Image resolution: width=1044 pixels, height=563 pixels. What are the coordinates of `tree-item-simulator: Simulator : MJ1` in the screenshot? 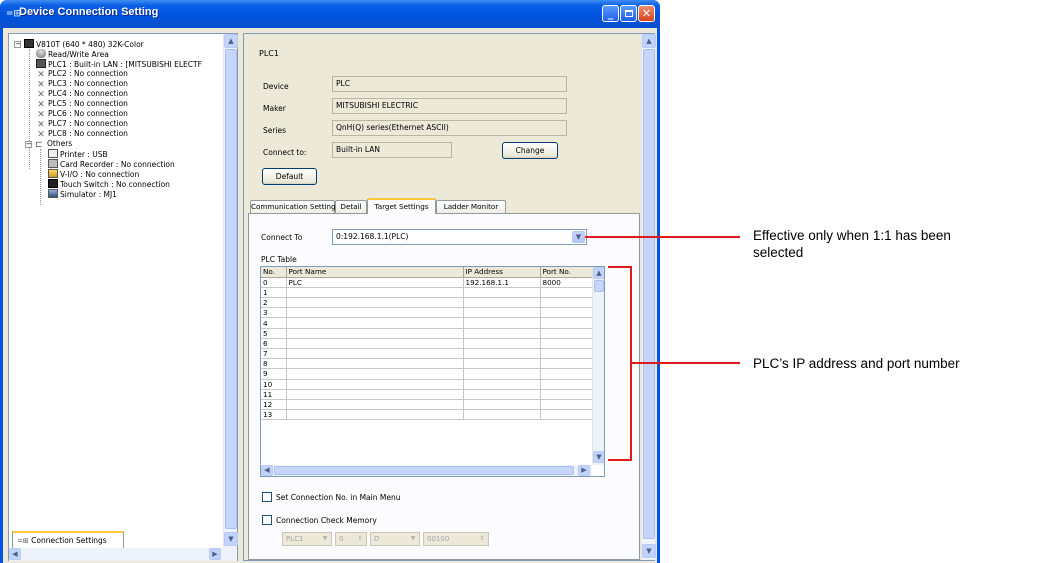 It's located at (82, 194).